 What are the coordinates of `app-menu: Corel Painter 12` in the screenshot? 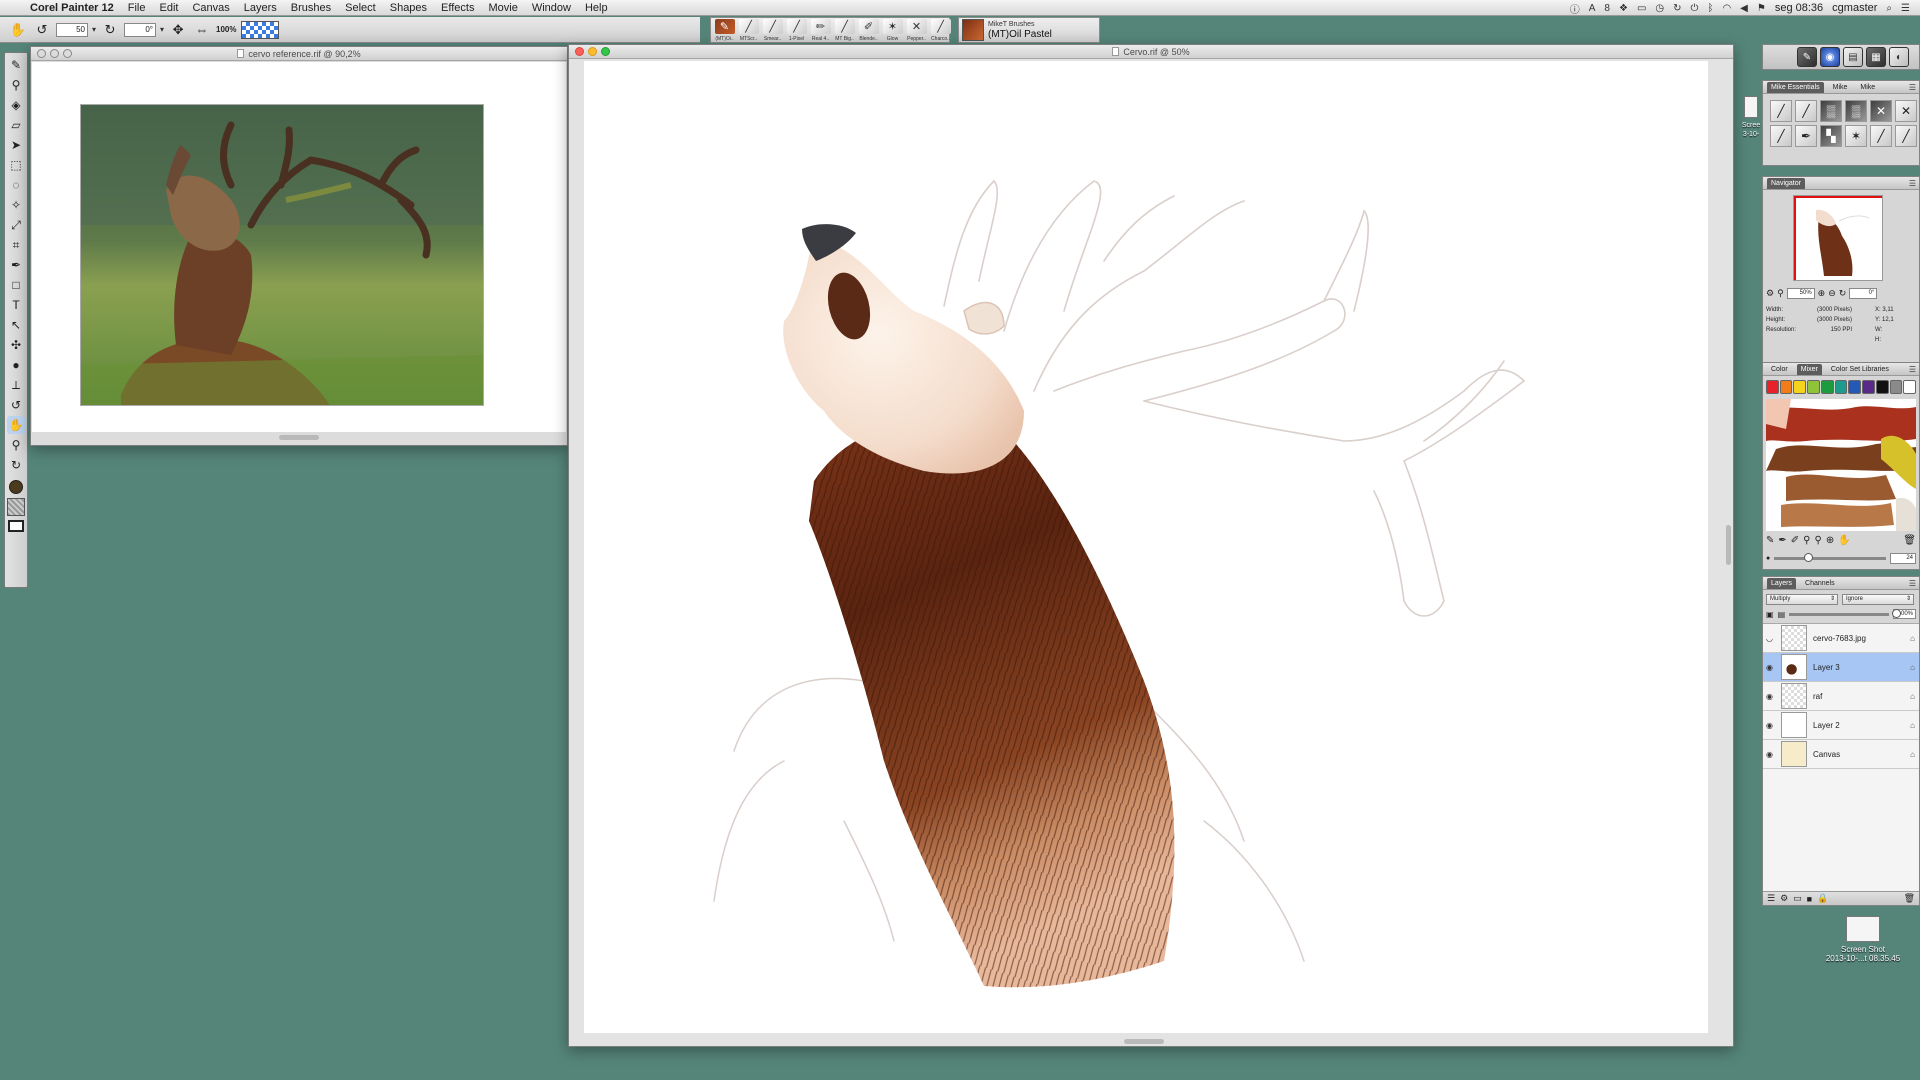 It's located at (72, 8).